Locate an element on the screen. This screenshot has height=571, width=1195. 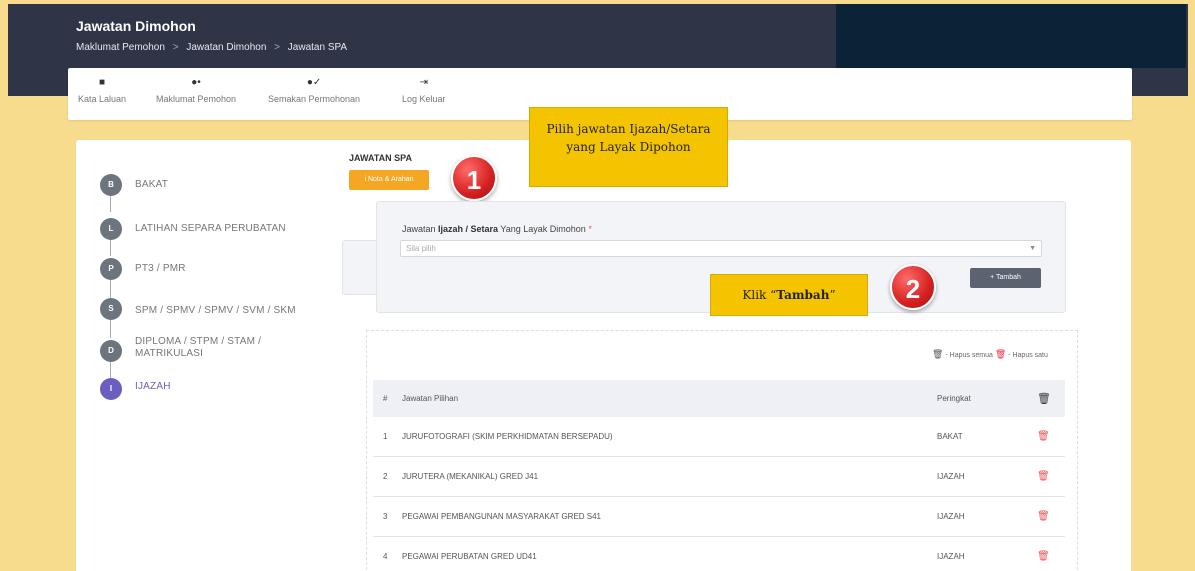
step-label: PT3 / PMR is located at coordinates (160, 268).